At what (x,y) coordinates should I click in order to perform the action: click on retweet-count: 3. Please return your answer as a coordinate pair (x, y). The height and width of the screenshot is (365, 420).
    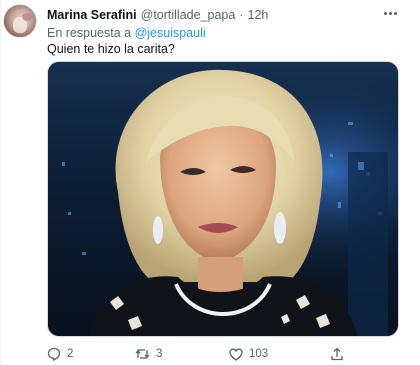
    Looking at the image, I should click on (159, 354).